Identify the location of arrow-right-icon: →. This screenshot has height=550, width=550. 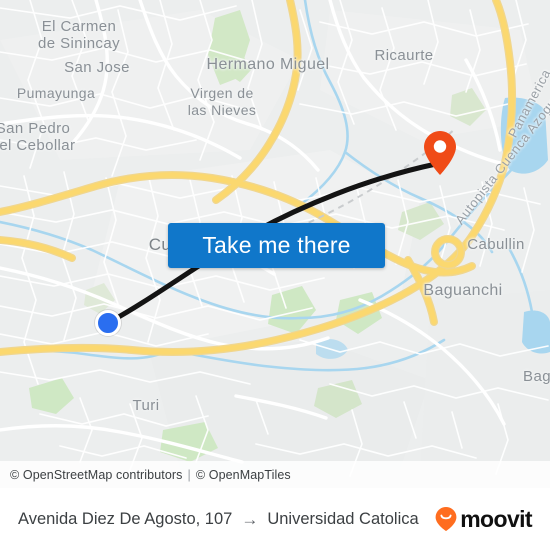
(250, 519).